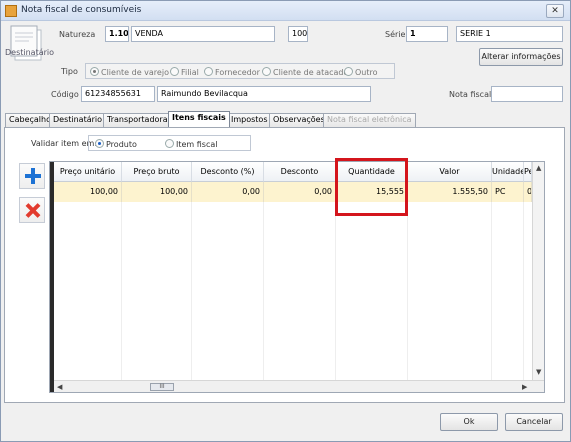 This screenshot has height=442, width=571. What do you see at coordinates (528, 172) in the screenshot?
I see `col-peso: Pe` at bounding box center [528, 172].